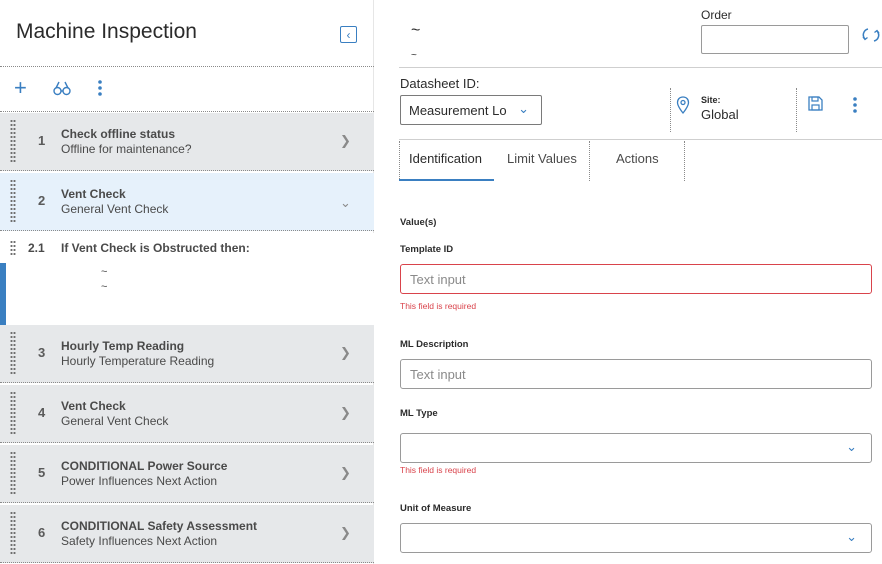 This screenshot has height=564, width=882. Describe the element at coordinates (871, 37) in the screenshot. I see `refresh-icon` at that location.